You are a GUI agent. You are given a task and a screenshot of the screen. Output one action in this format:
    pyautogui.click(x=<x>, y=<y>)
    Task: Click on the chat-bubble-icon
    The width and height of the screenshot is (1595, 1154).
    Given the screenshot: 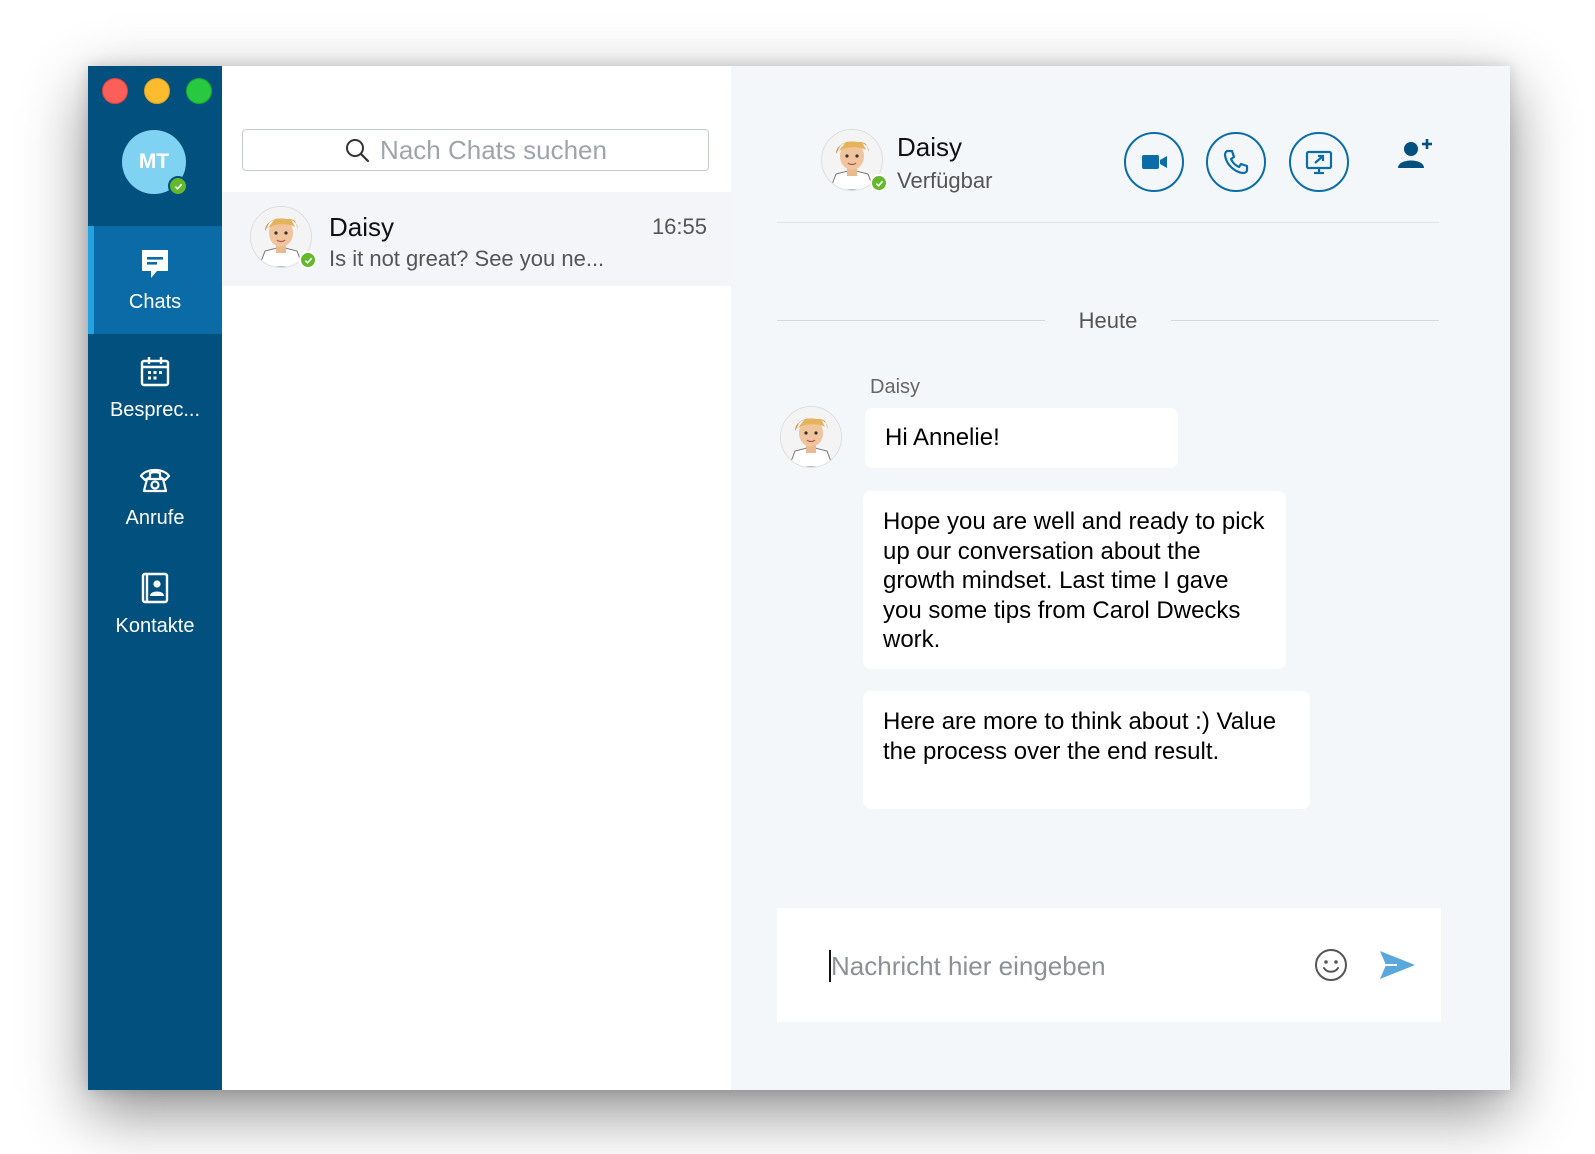 What is the action you would take?
    pyautogui.click(x=155, y=263)
    